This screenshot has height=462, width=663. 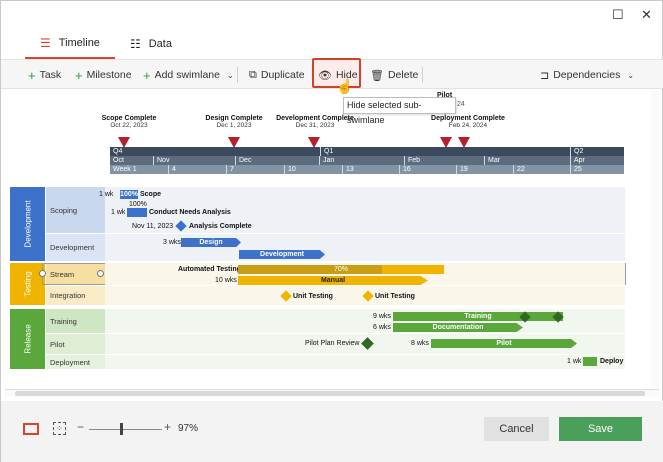 What do you see at coordinates (504, 343) in the screenshot?
I see `task-bar-pilot: Pilot` at bounding box center [504, 343].